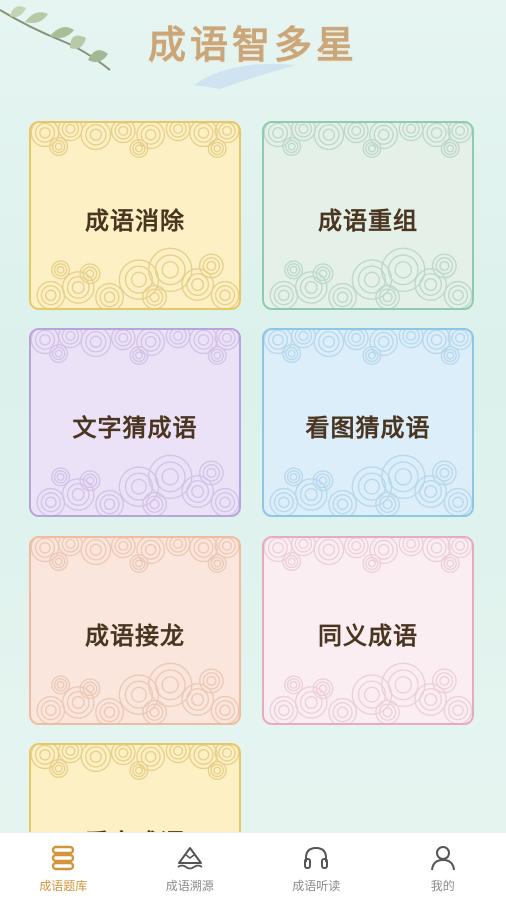 The width and height of the screenshot is (506, 900). I want to click on card-idiom-regroup: 成语重组, so click(368, 215).